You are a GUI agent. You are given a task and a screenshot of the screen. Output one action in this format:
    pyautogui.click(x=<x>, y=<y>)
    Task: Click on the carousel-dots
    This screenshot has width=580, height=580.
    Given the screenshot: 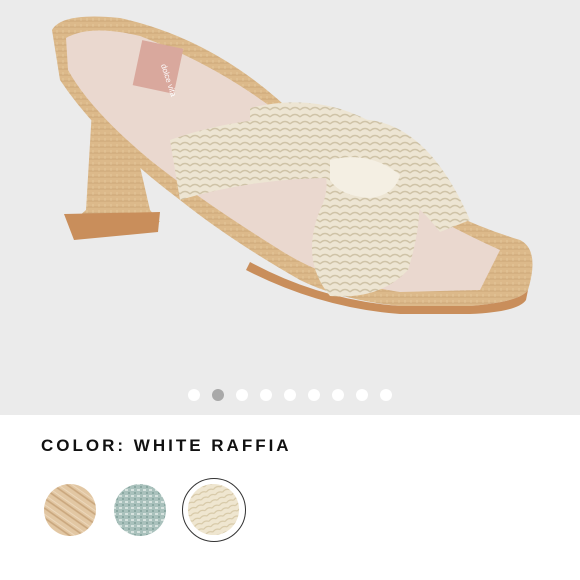 What is the action you would take?
    pyautogui.click(x=290, y=395)
    